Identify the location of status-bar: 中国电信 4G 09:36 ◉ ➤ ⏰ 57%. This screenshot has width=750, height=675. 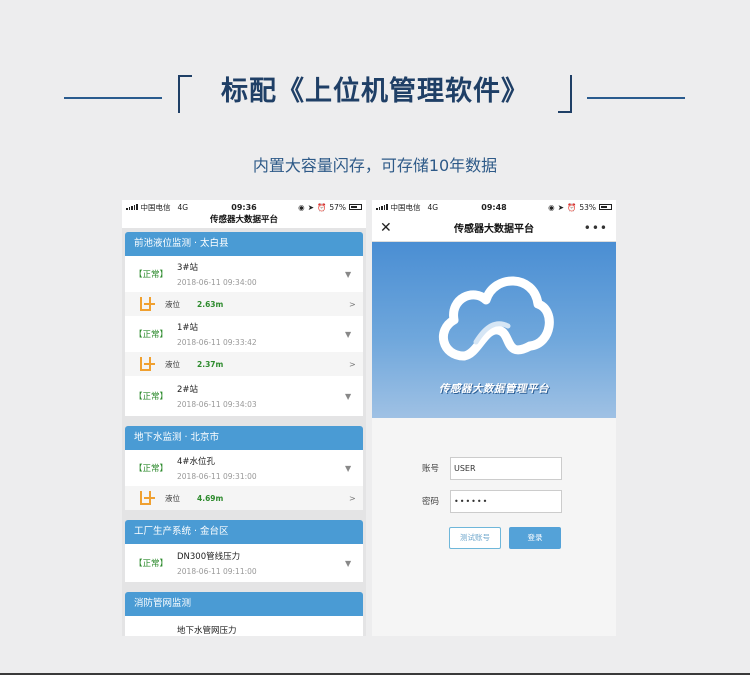
(244, 207).